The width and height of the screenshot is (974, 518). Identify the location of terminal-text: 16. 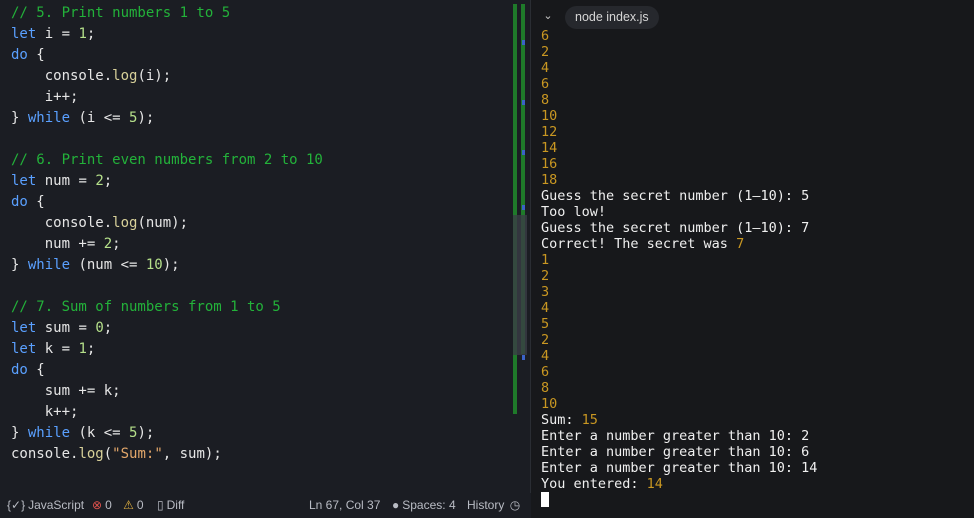
(549, 164).